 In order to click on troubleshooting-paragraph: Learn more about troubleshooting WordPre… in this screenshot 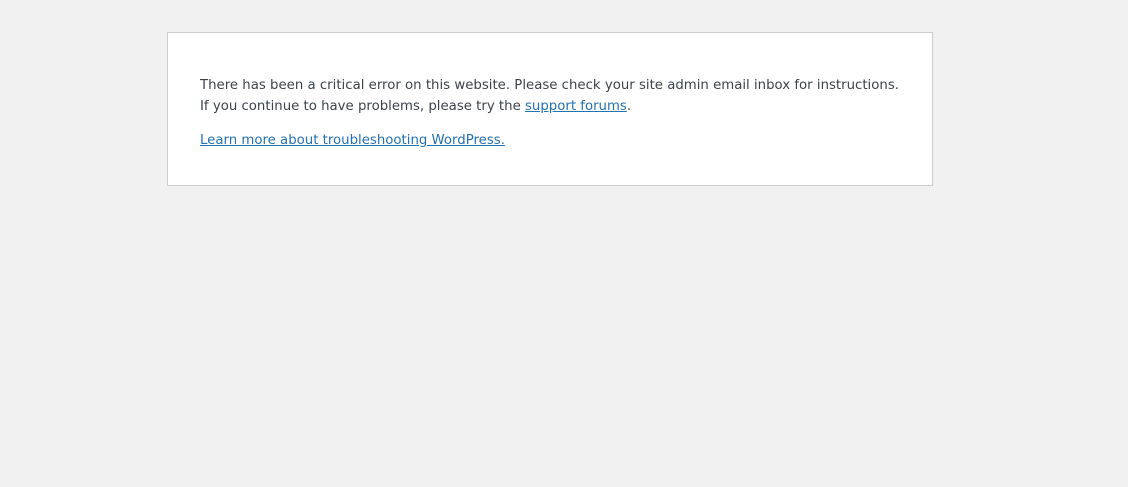, I will do `click(550, 140)`.